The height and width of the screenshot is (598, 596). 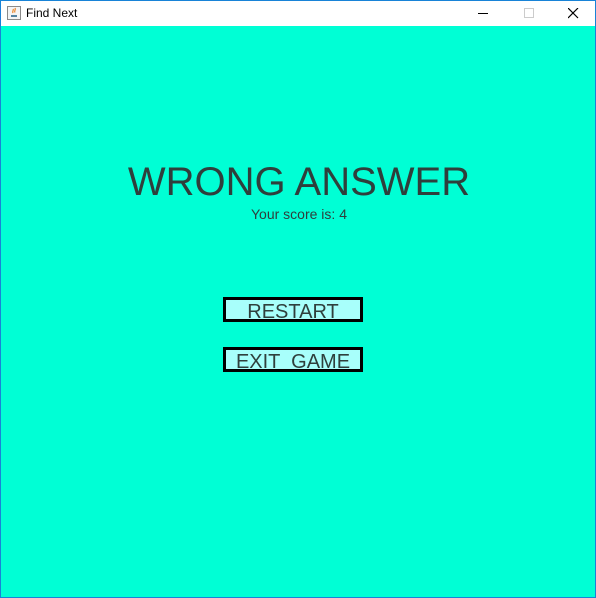 I want to click on minimize-icon, so click(x=483, y=13).